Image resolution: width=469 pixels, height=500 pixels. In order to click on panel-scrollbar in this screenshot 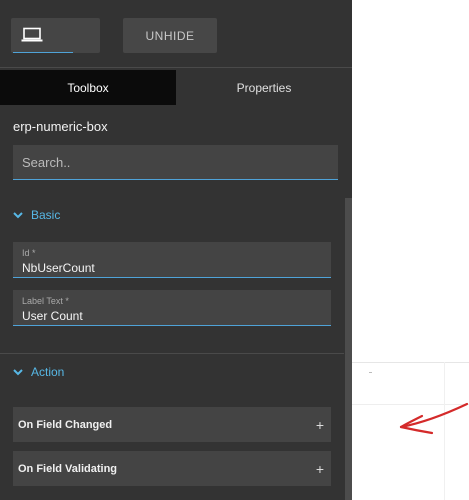, I will do `click(348, 349)`.